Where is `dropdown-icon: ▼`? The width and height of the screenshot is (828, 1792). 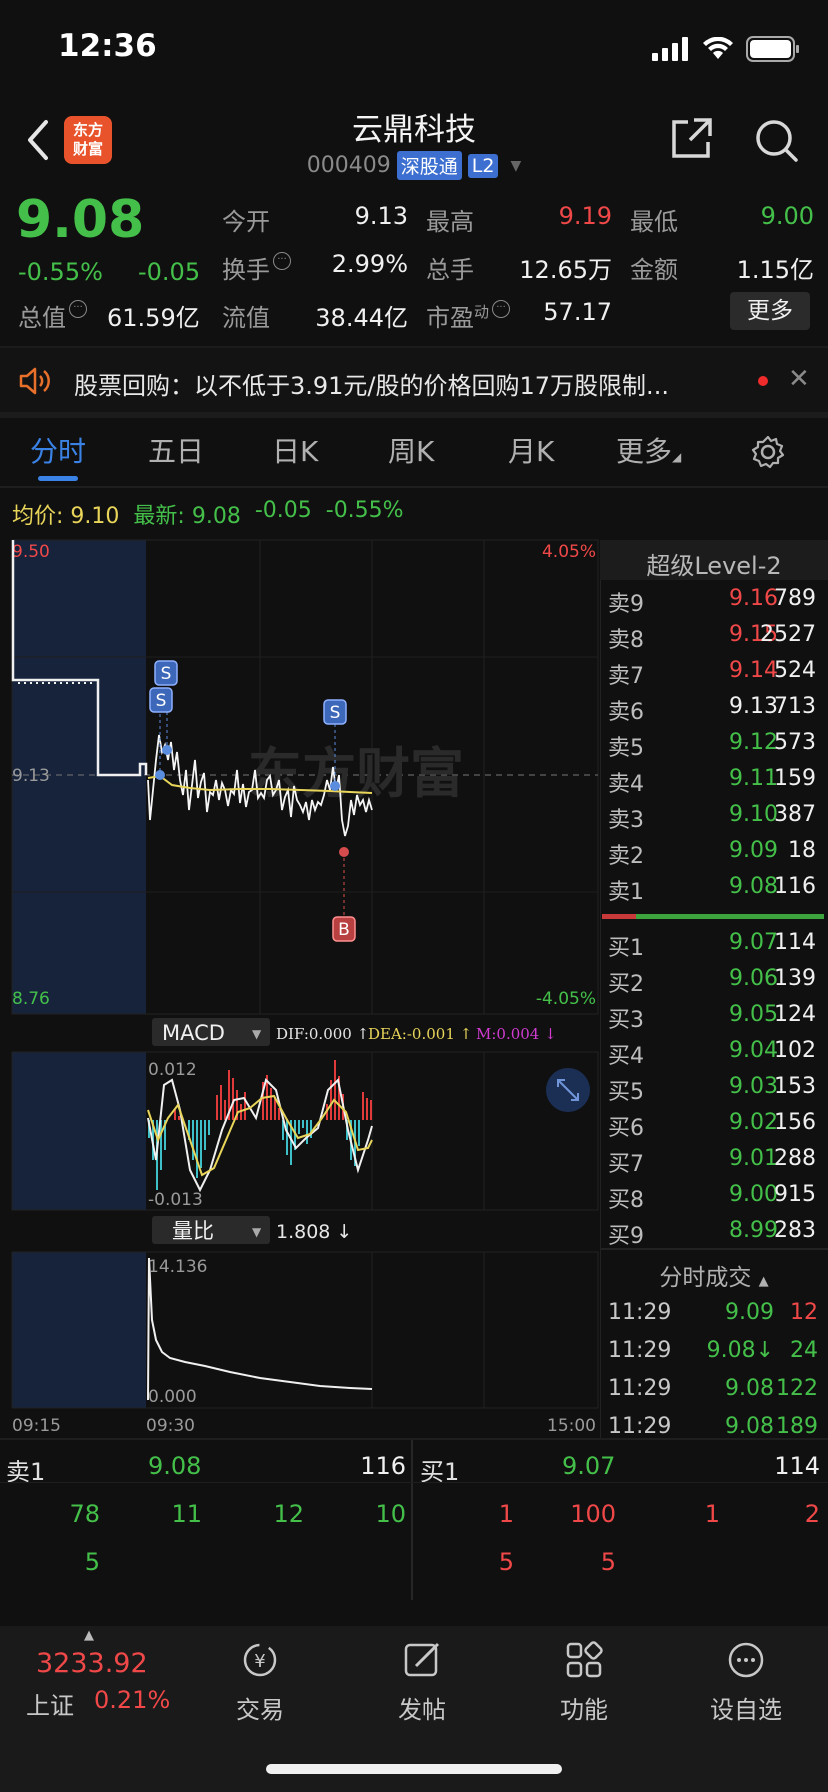
dropdown-icon: ▼ is located at coordinates (515, 166).